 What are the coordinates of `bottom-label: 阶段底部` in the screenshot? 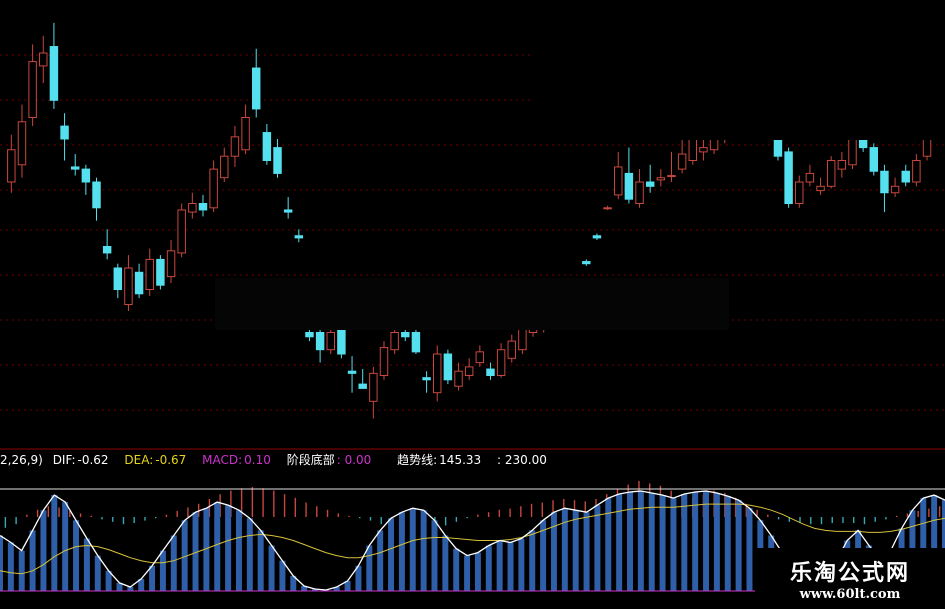 It's located at (310, 460).